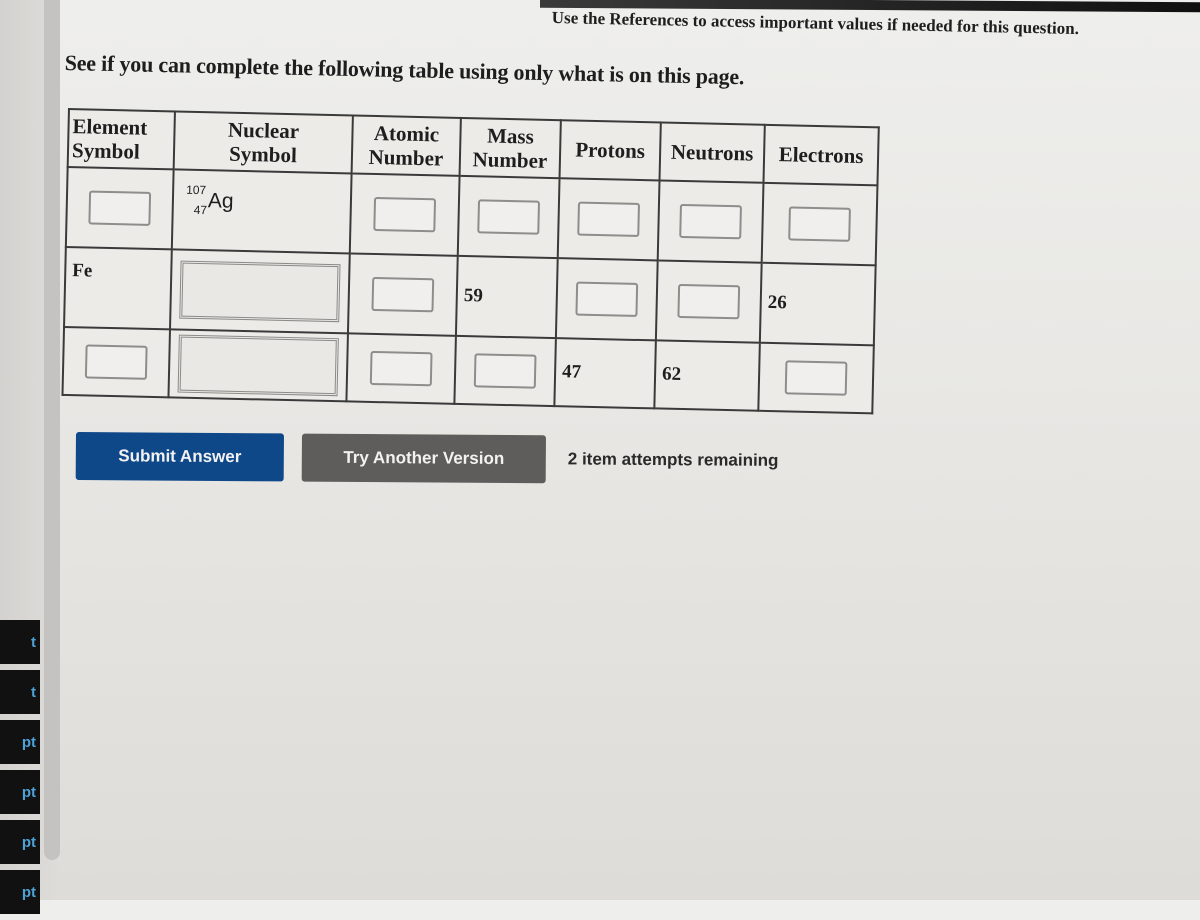 The image size is (1200, 920). Describe the element at coordinates (263, 130) in the screenshot. I see `header-text: Nuclear` at that location.